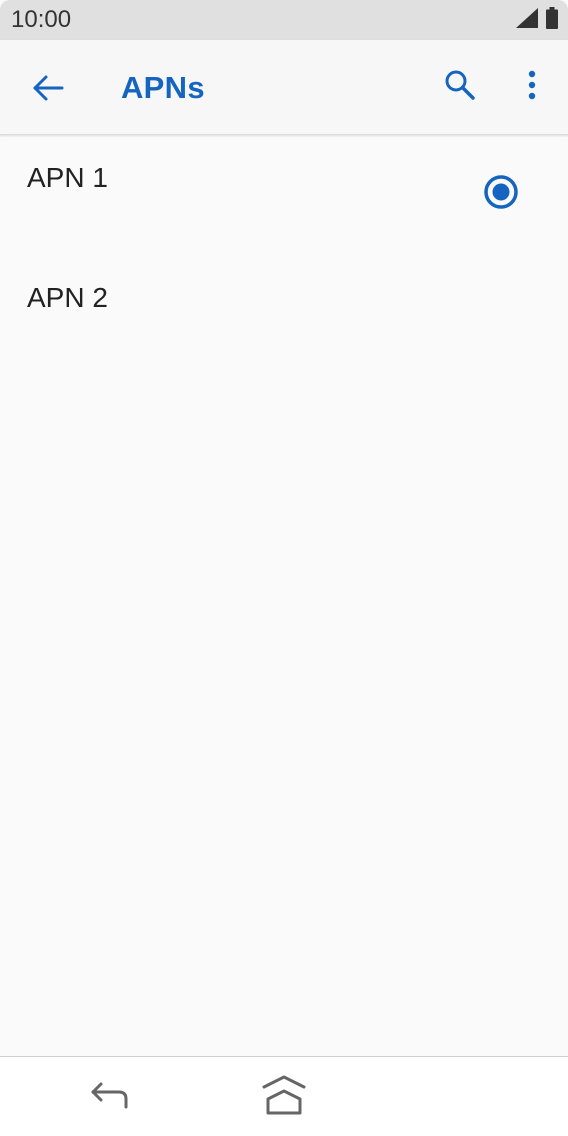 The width and height of the screenshot is (568, 1136). I want to click on nav-back-button, so click(110, 1097).